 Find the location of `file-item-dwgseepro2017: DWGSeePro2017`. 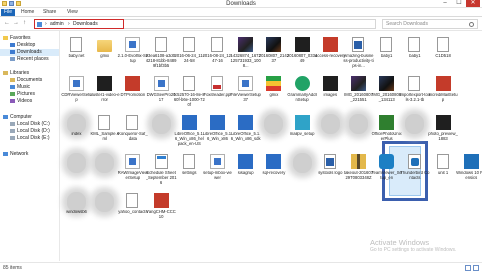

file-item-dwgseepro2017: DWGSeePro2017 is located at coordinates (161, 92).